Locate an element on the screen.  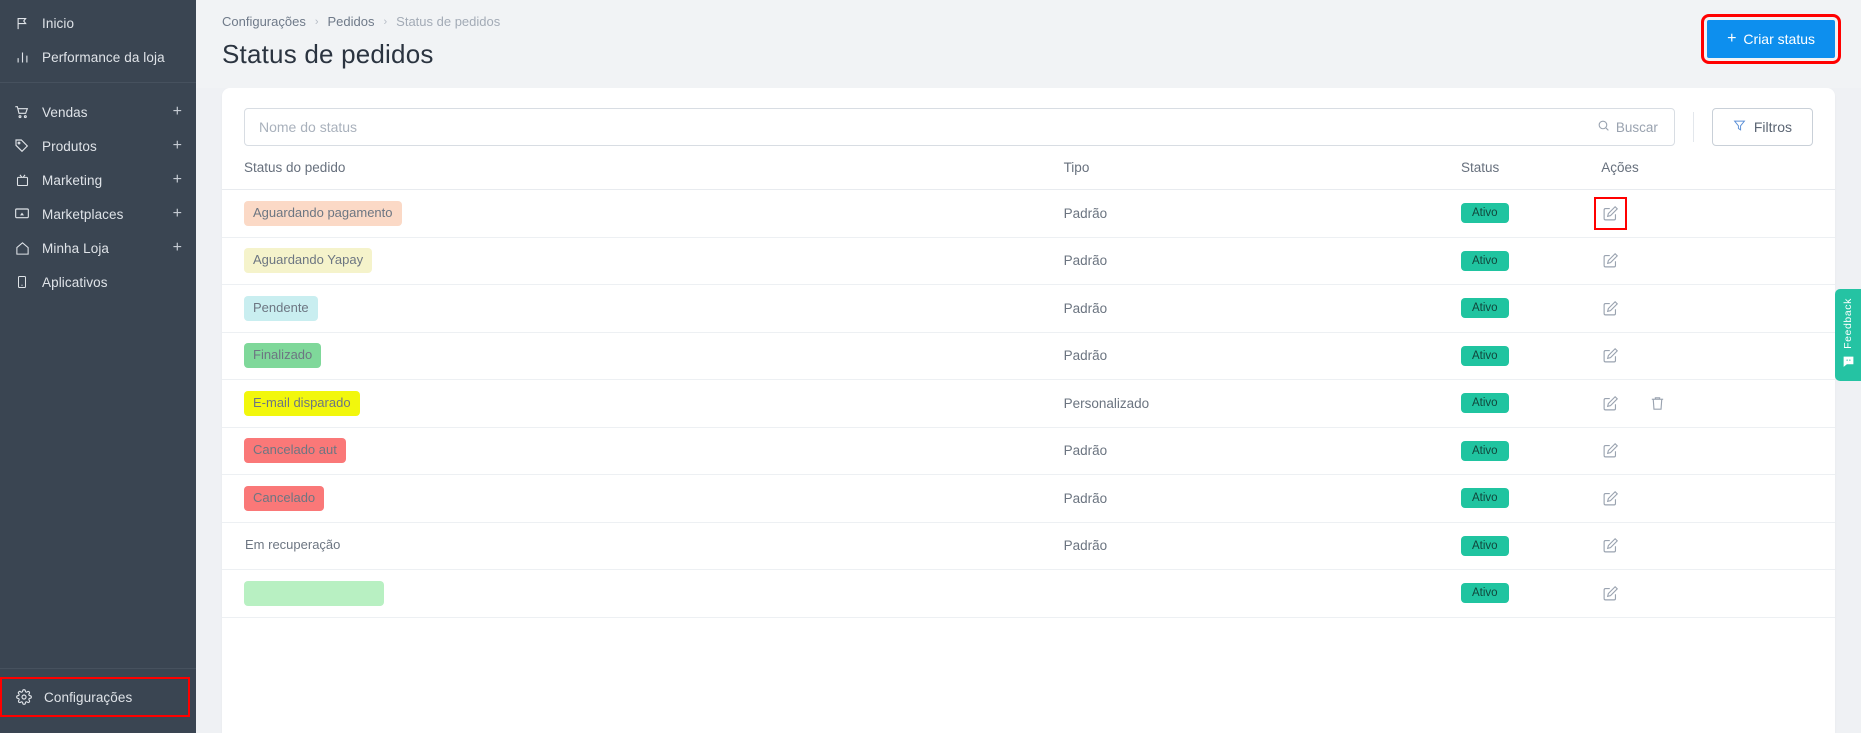
delete-icon is located at coordinates (1657, 403).